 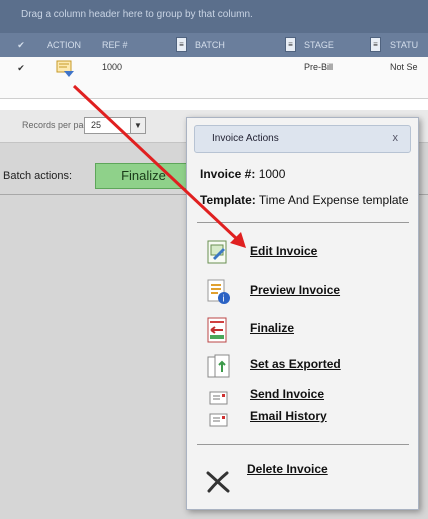 What do you see at coordinates (223, 300) in the screenshot?
I see `svg-text: i` at bounding box center [223, 300].